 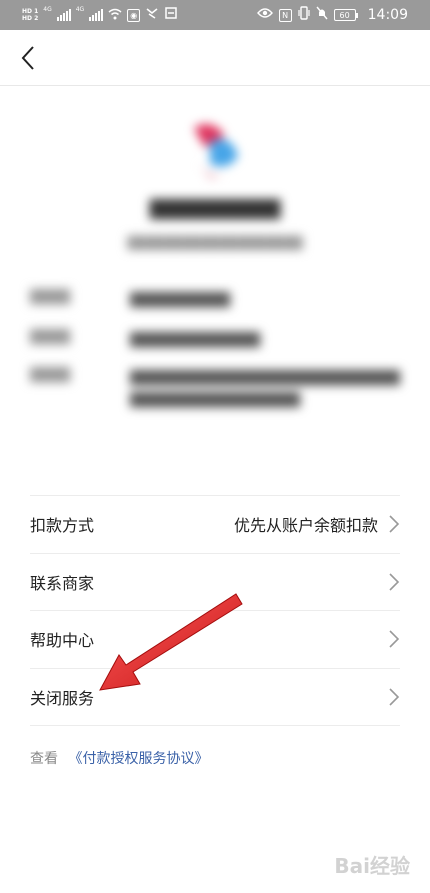 I want to click on mute-icon, so click(x=322, y=15).